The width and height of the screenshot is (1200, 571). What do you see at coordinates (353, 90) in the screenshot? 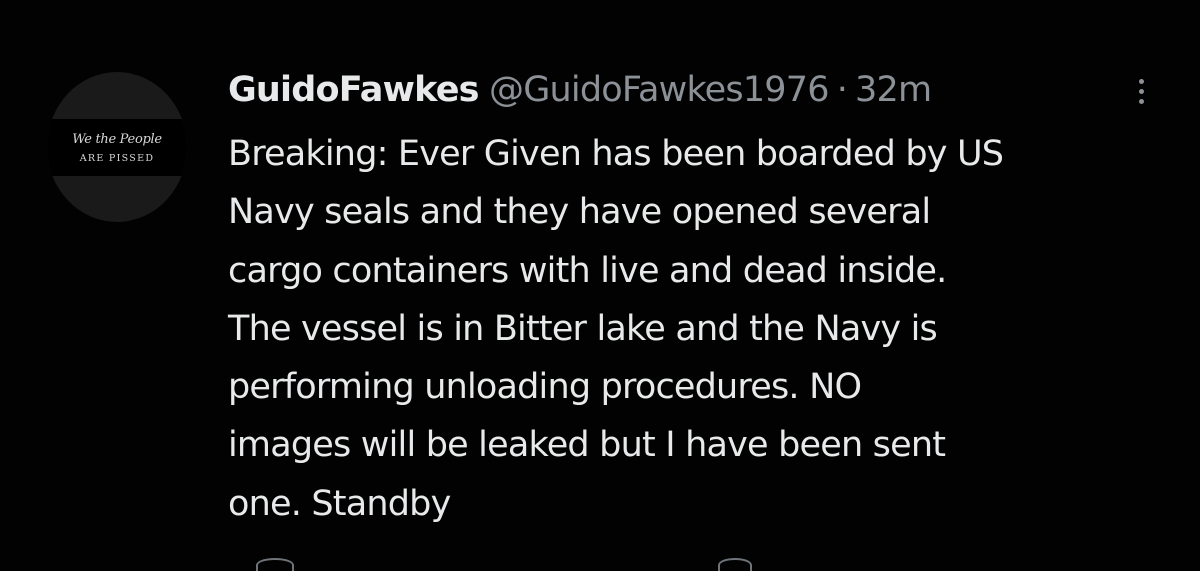
I see `author-name: GuidoFawkes` at bounding box center [353, 90].